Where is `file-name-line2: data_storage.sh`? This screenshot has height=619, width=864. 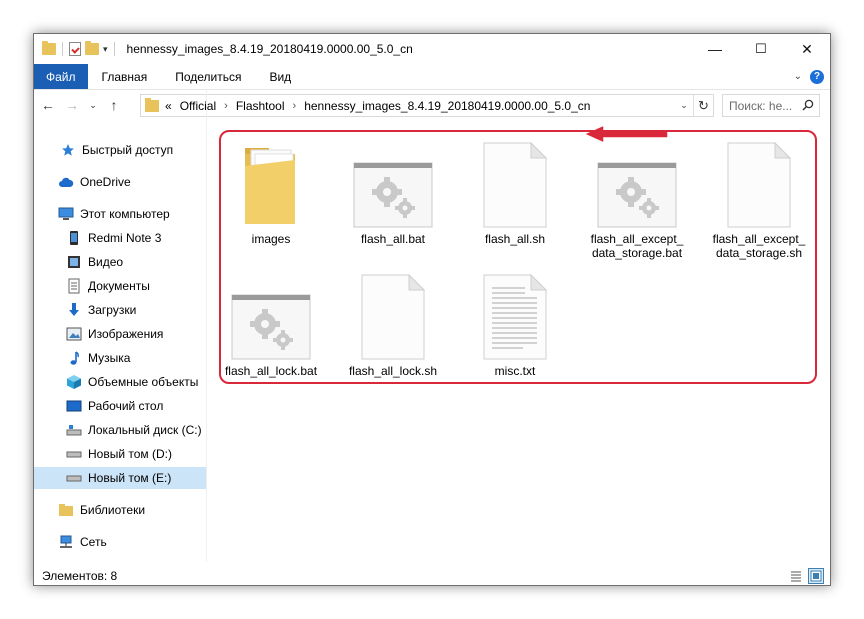 file-name-line2: data_storage.sh is located at coordinates (759, 253).